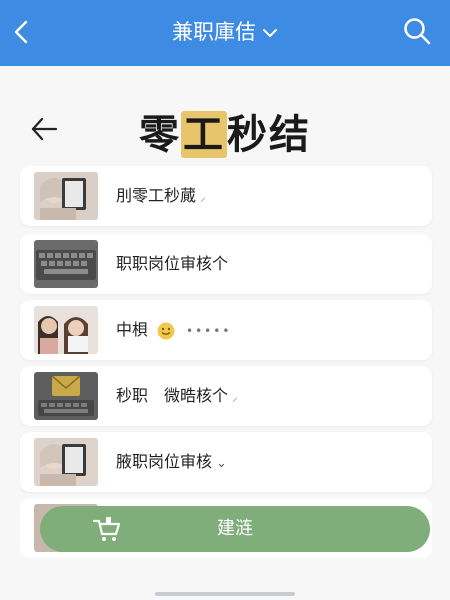  Describe the element at coordinates (204, 134) in the screenshot. I see `title-highlight: 工` at that location.